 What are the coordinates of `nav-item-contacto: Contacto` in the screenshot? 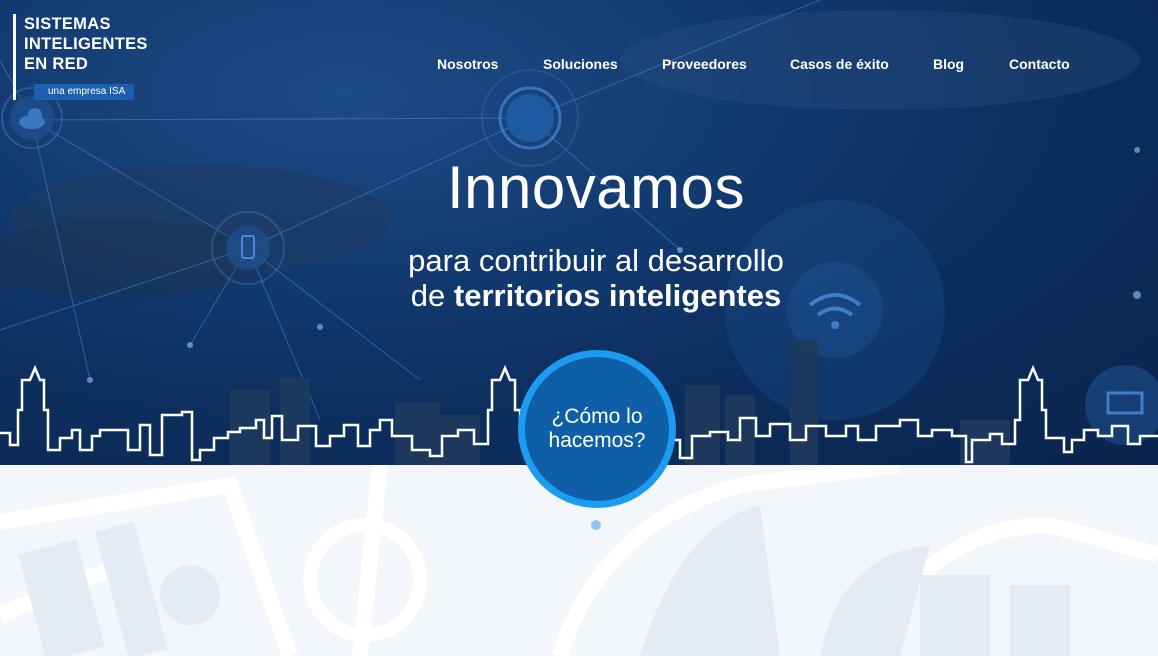 It's located at (1039, 64).